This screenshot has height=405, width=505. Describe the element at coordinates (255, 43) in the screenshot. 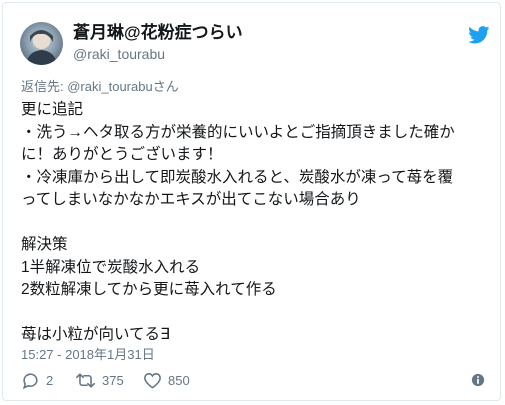

I see `tweet-header: 蒼月琳@花粉症つらい @raki_tourabu` at that location.